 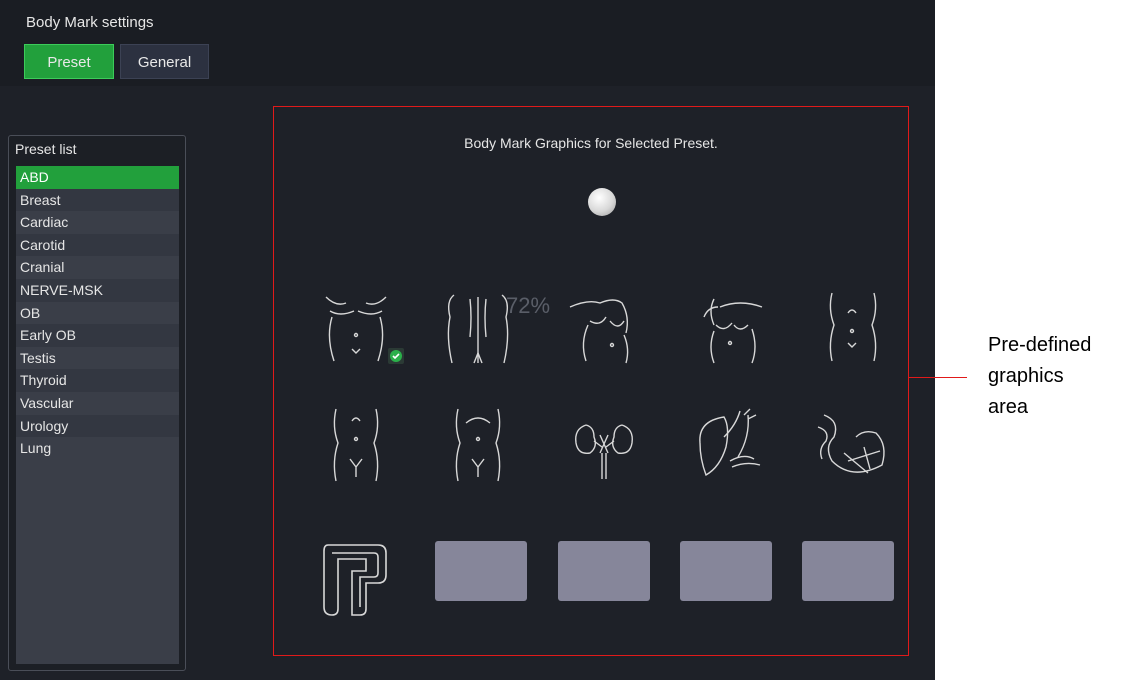 What do you see at coordinates (467, 43) in the screenshot?
I see `settings-header: Body Mark settings Preset General` at bounding box center [467, 43].